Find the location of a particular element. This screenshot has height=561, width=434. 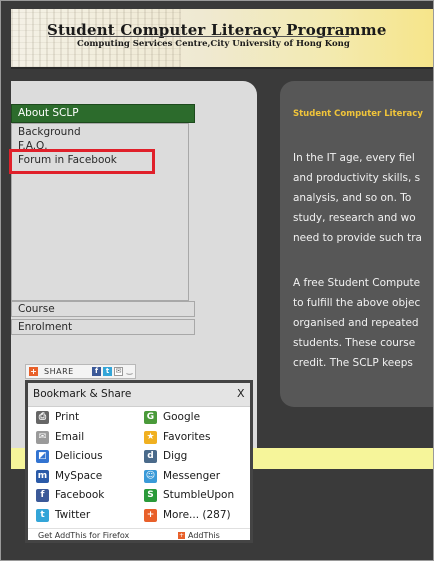

chevron-down-icon: ‿ is located at coordinates (129, 371).